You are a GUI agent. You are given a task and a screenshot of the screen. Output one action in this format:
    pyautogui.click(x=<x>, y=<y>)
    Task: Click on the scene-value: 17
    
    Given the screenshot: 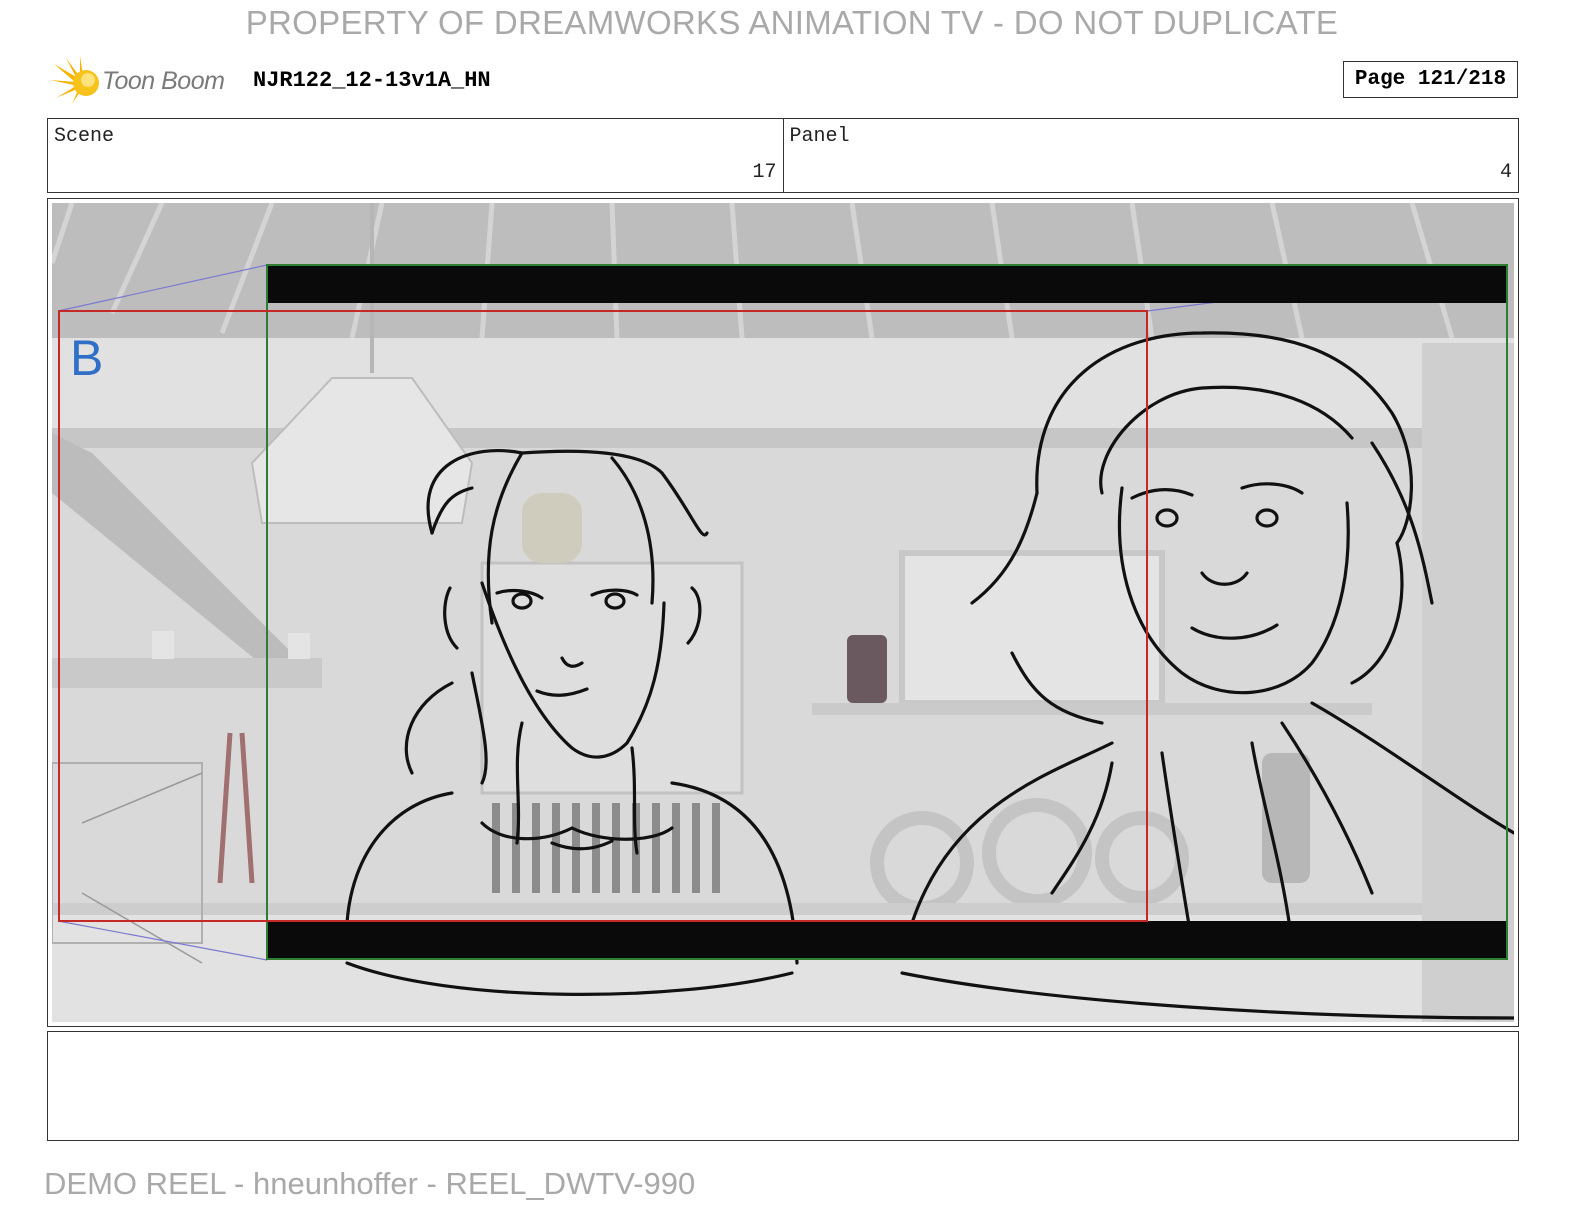 What is the action you would take?
    pyautogui.click(x=764, y=172)
    